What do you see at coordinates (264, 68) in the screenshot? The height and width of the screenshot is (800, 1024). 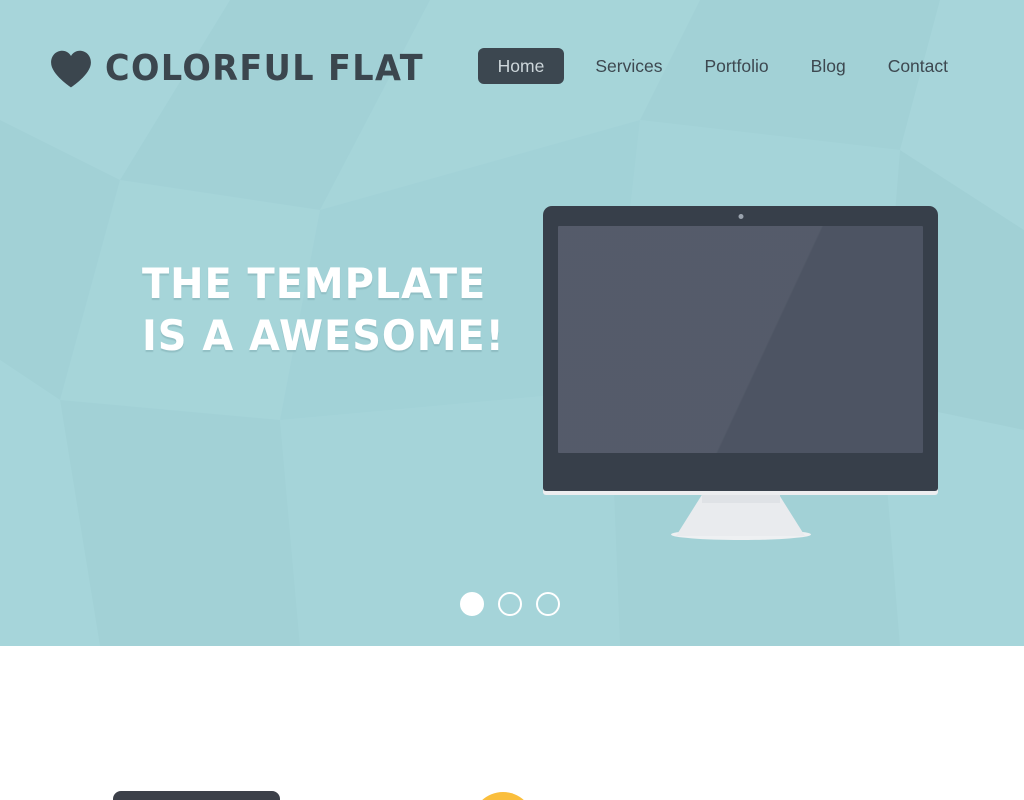 I see `logo-text: COLORFUL FLAT` at bounding box center [264, 68].